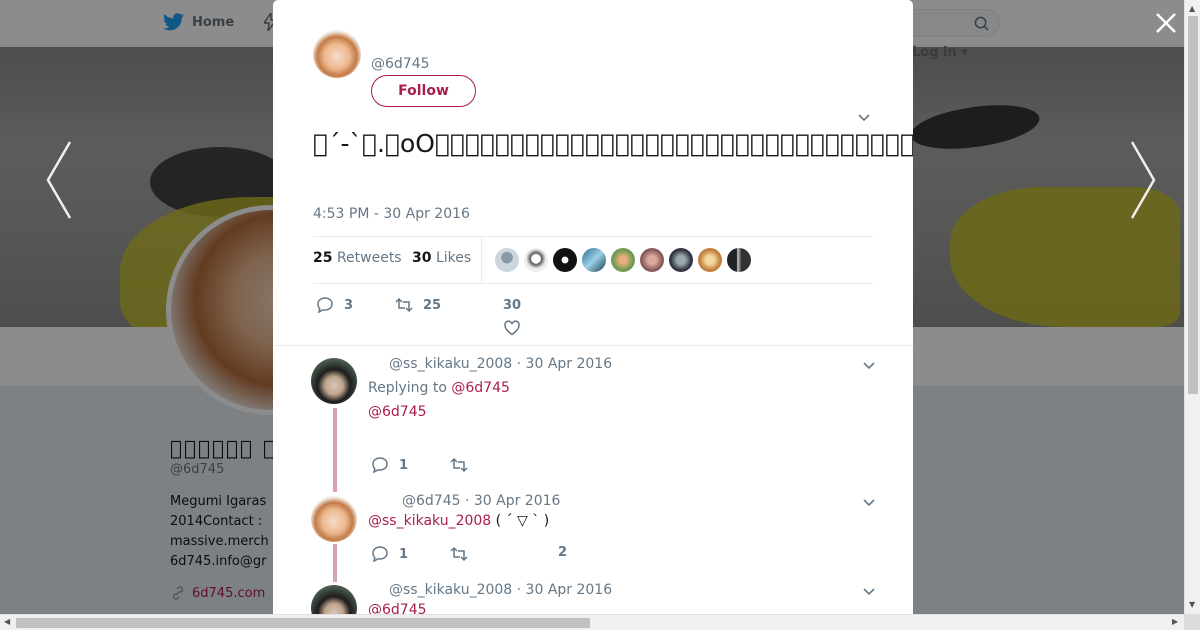 This screenshot has width=1200, height=630. Describe the element at coordinates (410, 388) in the screenshot. I see `replying-to-prefix: Replying to` at that location.